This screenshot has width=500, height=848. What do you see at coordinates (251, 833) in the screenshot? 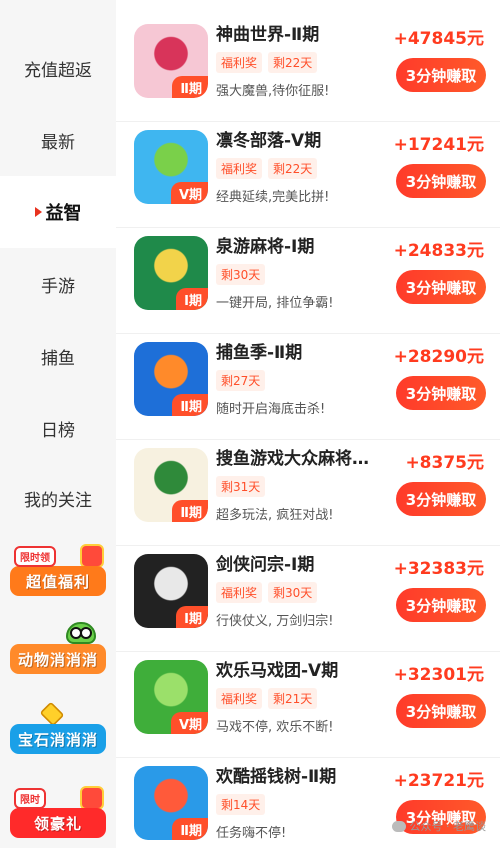
I see `game-description: 任务嗨不停!` at bounding box center [251, 833].